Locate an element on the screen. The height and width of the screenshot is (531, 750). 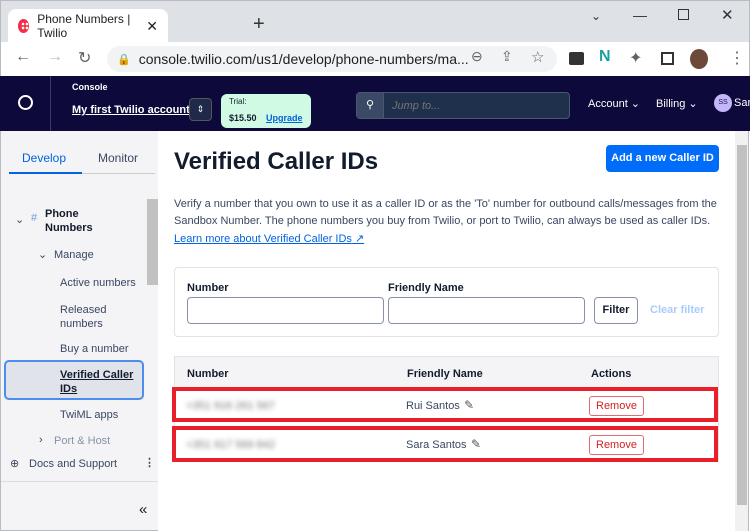
account-menu-label: Account is located at coordinates (608, 104).